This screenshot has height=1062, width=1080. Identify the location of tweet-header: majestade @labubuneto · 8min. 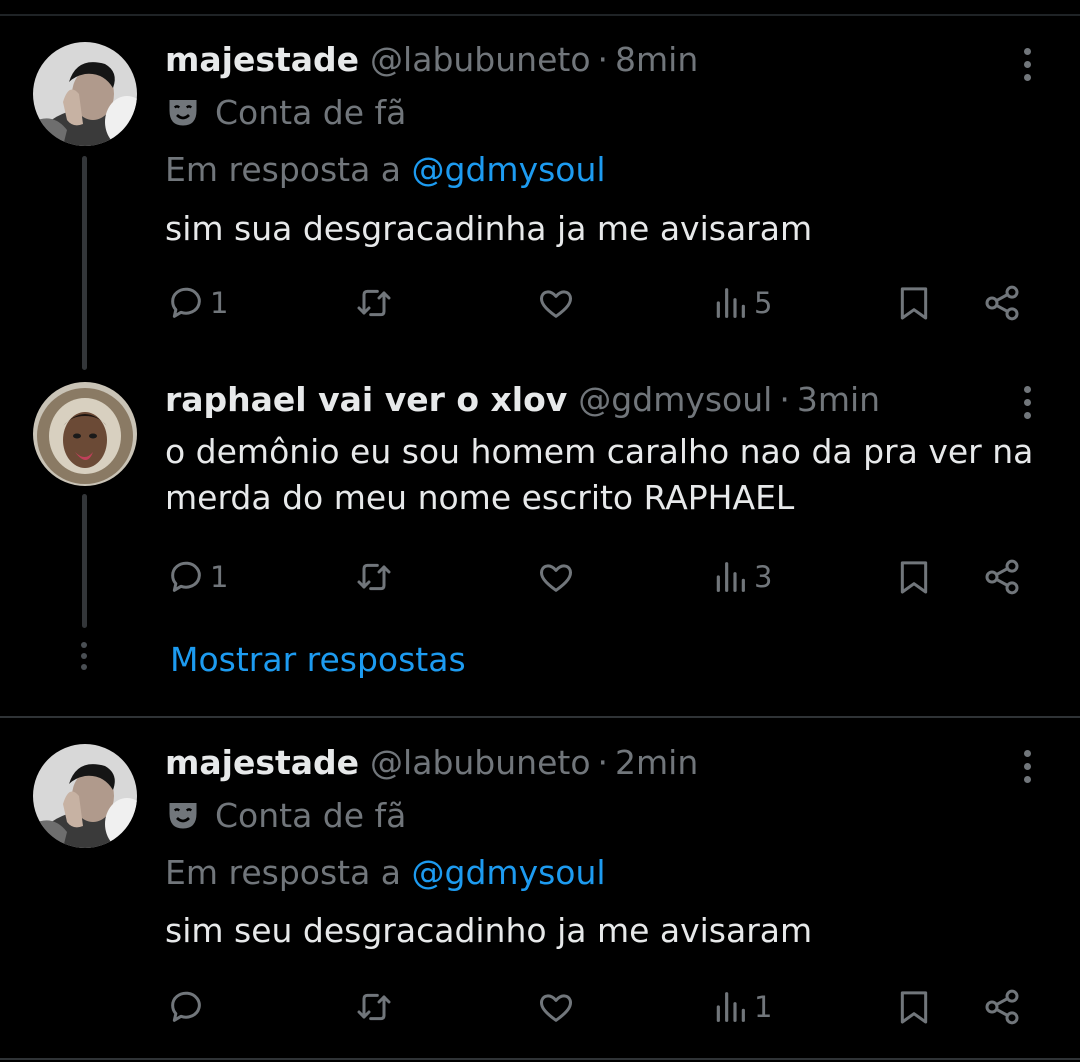
(431, 60).